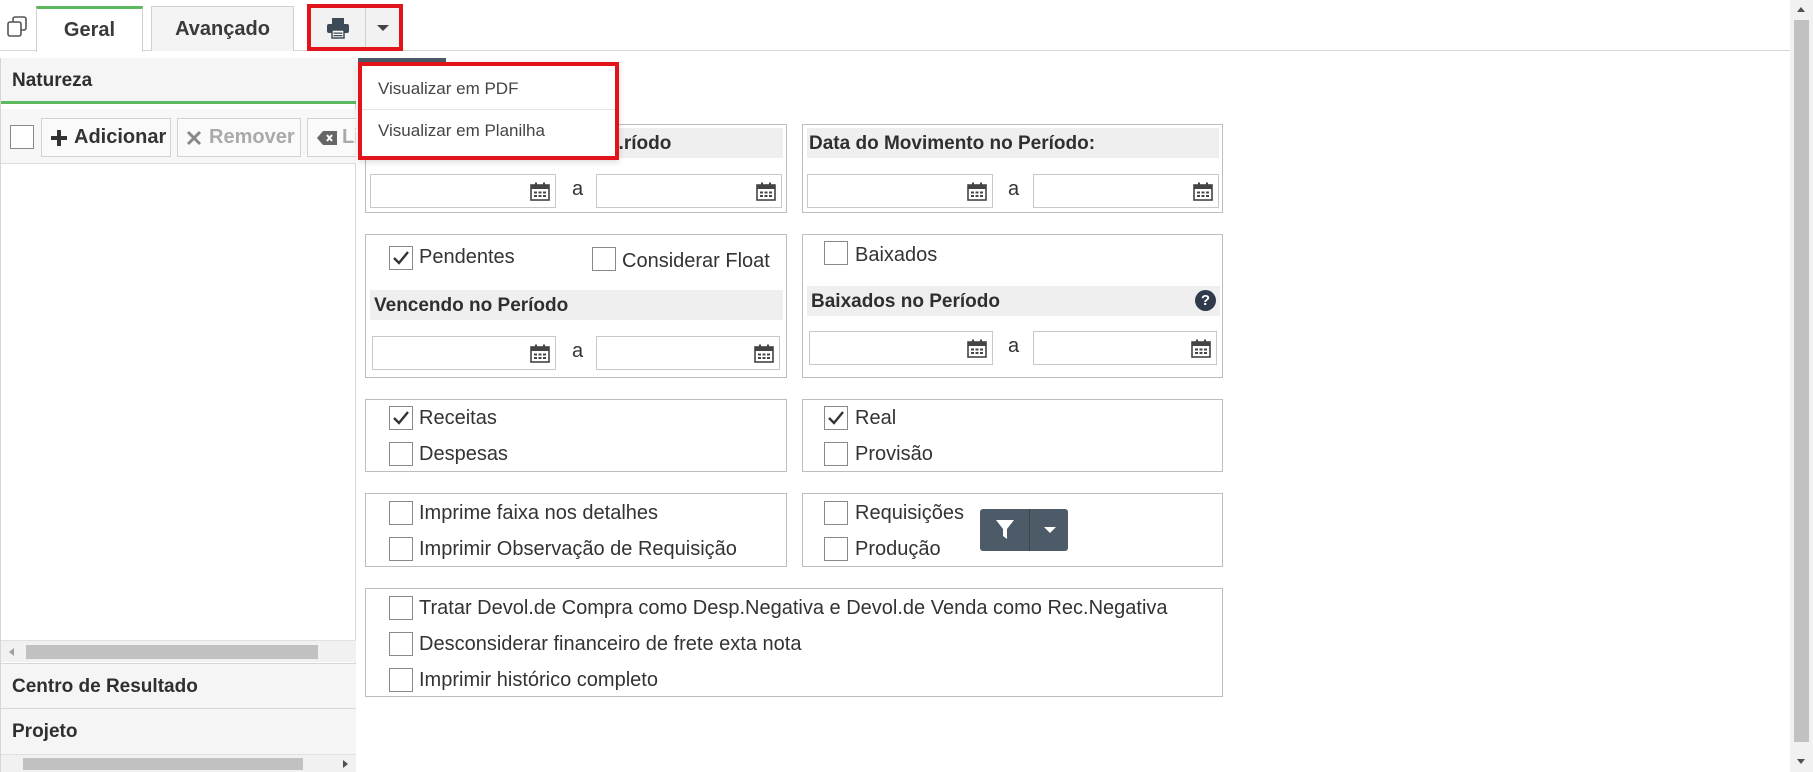 The width and height of the screenshot is (1813, 772). I want to click on vencendo-start-date, so click(464, 353).